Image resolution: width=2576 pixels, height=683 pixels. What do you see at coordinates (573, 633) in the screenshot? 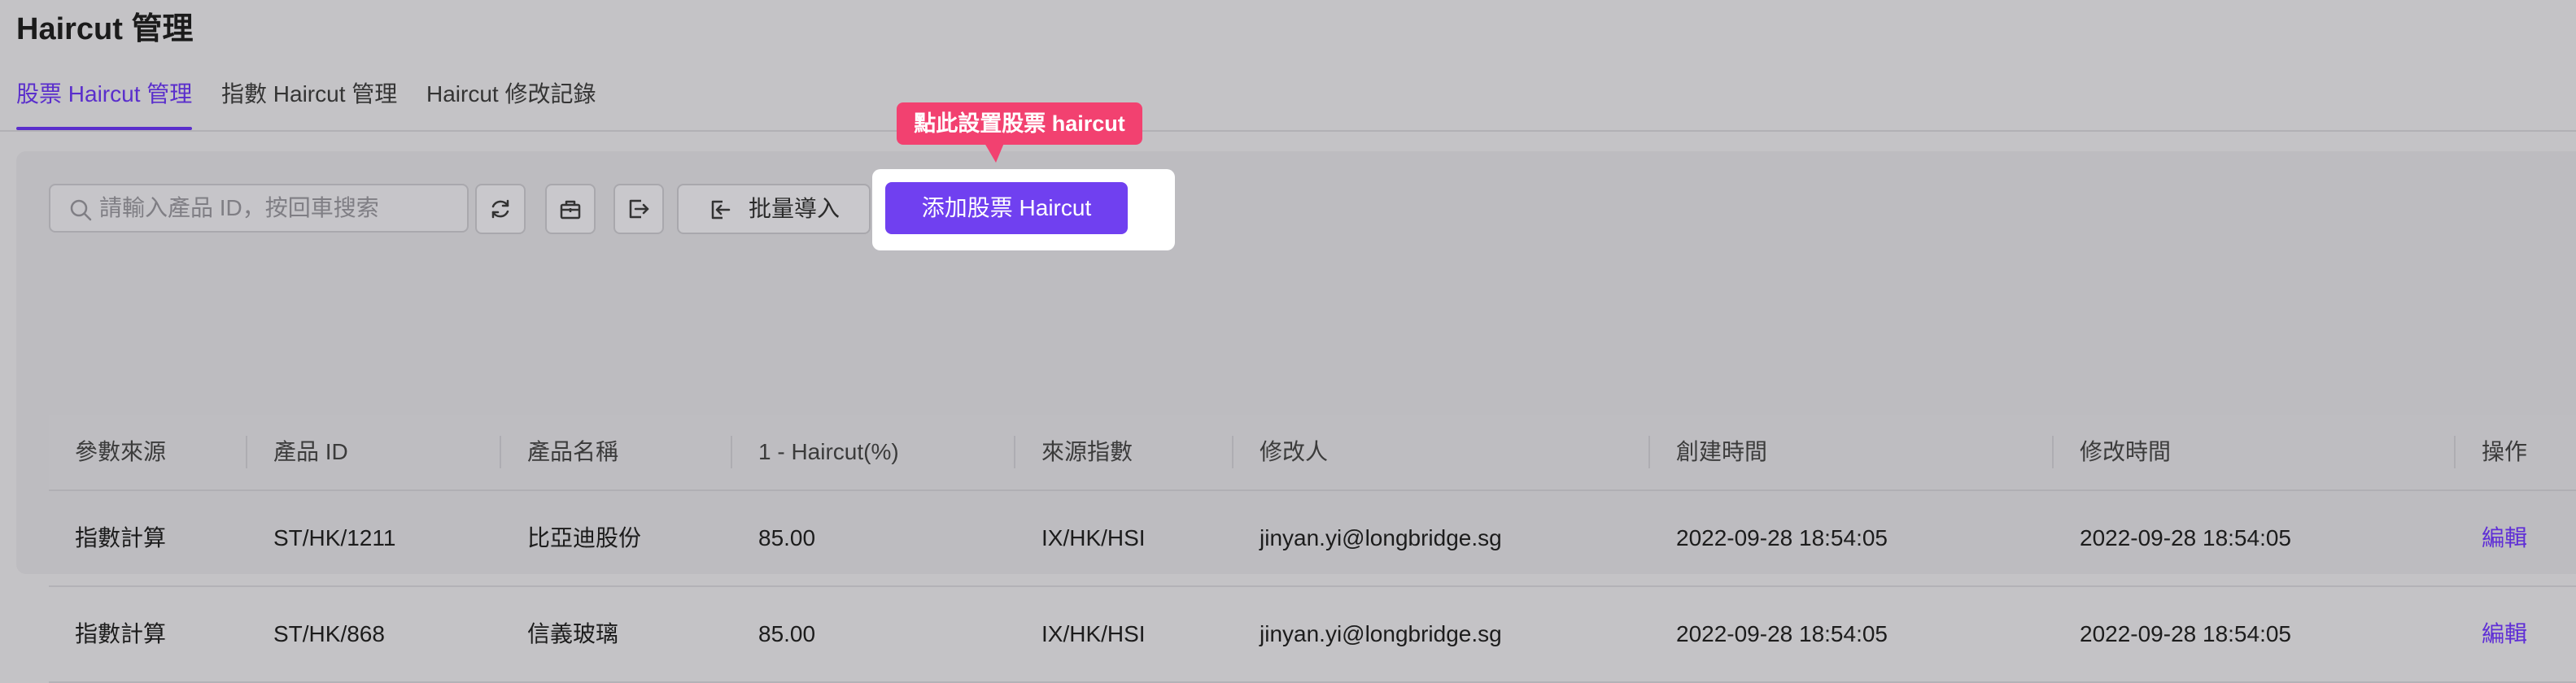
I see `table-cell: 信義玻璃` at bounding box center [573, 633].